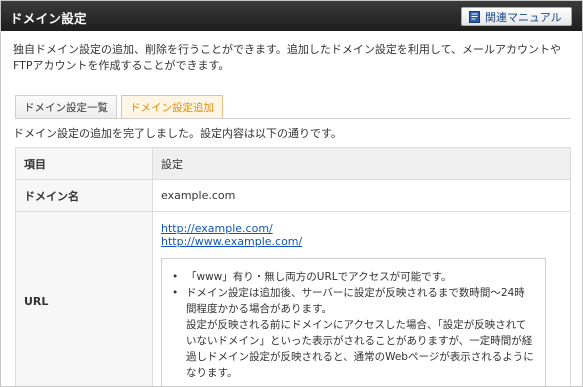 Image resolution: width=583 pixels, height=387 pixels. Describe the element at coordinates (84, 195) in the screenshot. I see `domain-name-label: ドメイン名` at that location.